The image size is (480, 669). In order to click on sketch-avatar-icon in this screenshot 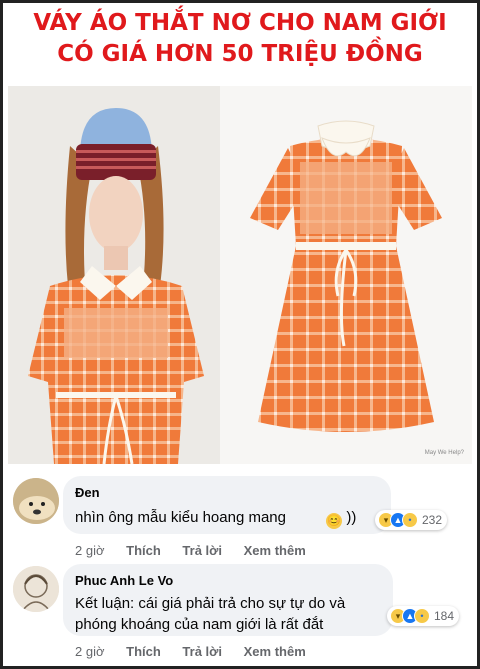, I will do `click(36, 589)`.